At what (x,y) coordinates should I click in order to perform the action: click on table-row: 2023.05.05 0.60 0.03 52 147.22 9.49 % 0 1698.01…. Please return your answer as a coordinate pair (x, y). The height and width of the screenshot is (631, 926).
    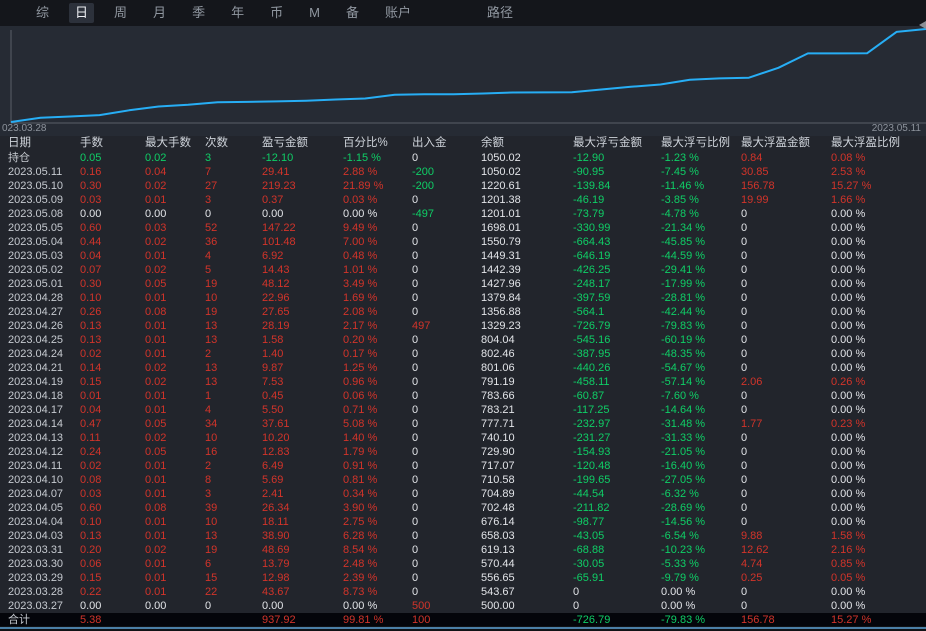
    Looking at the image, I should click on (463, 228).